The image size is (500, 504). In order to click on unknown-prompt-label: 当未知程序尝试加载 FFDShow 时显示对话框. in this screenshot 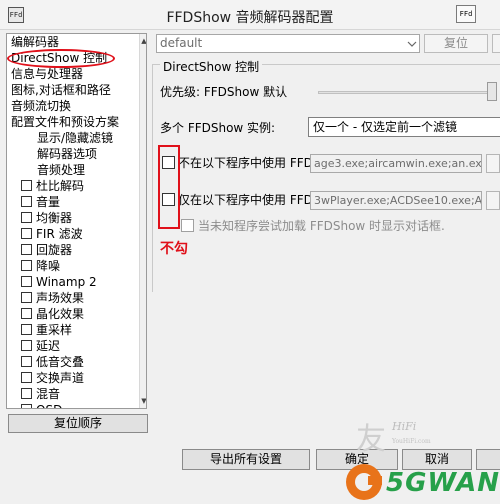, I will do `click(321, 226)`.